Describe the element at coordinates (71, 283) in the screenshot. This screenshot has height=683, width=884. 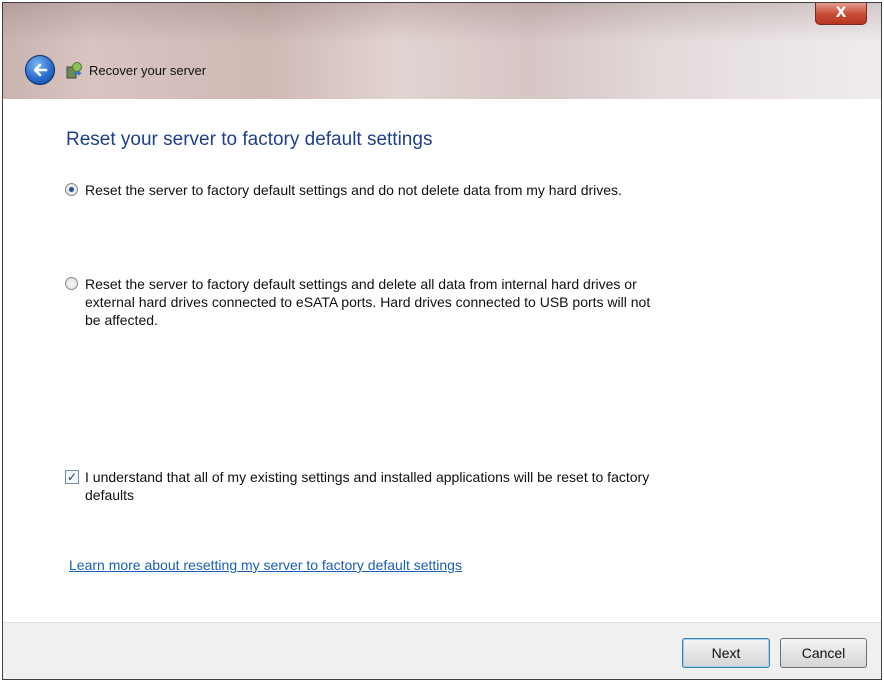
I see `radio-delete-data` at that location.